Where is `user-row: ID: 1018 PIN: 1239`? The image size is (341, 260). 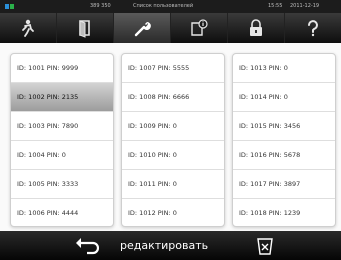 user-row: ID: 1018 PIN: 1239 is located at coordinates (284, 212).